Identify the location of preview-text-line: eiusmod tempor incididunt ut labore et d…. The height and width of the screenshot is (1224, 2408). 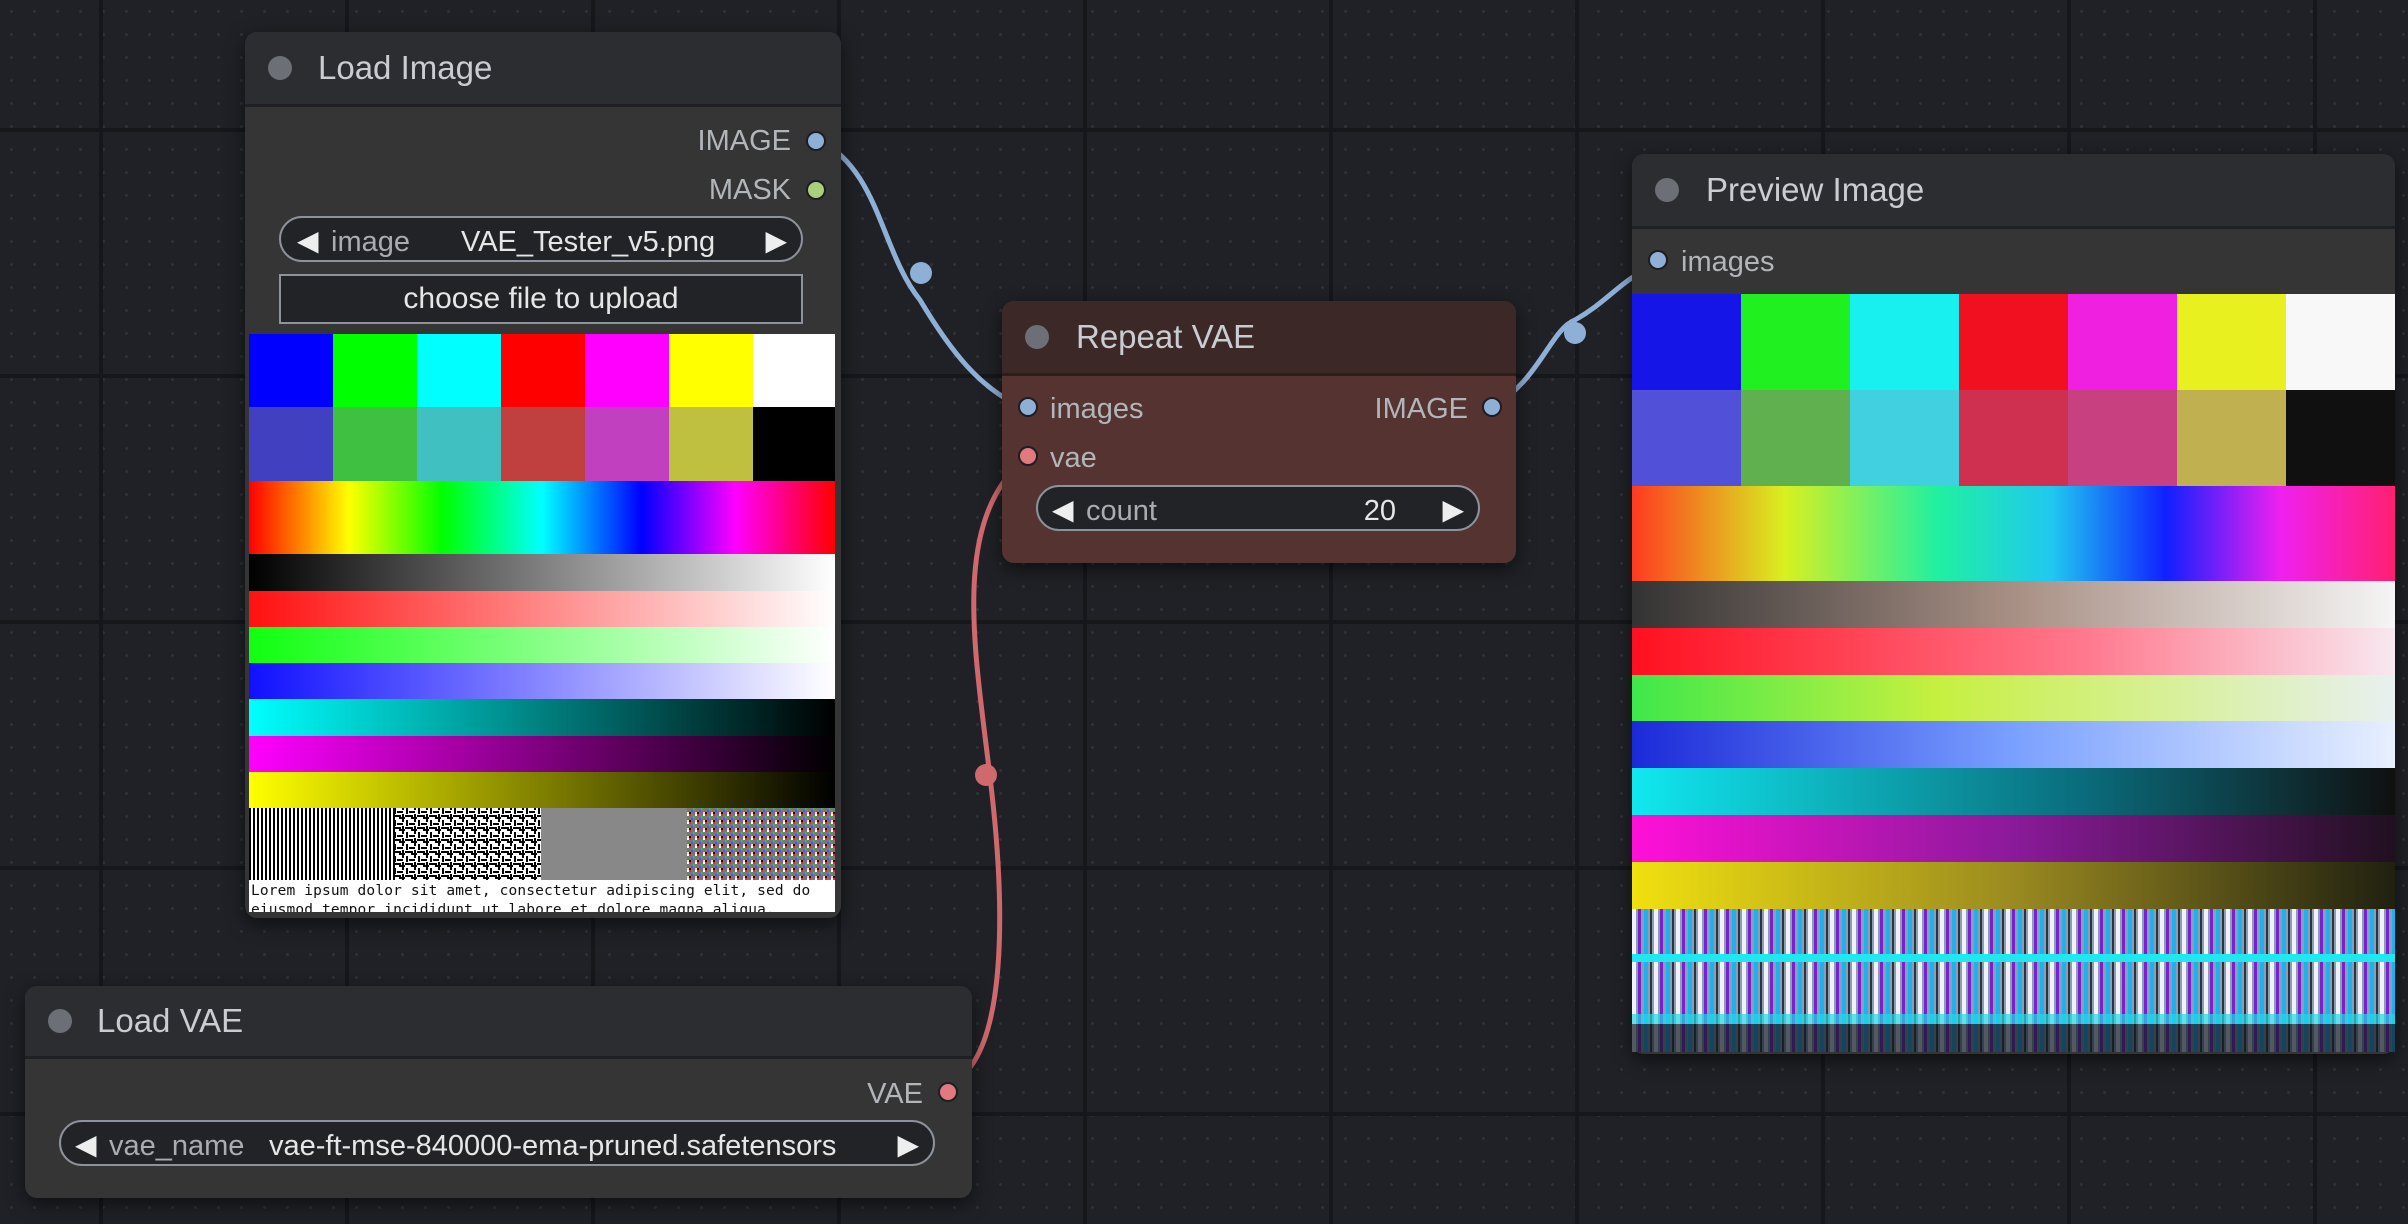
(513, 907).